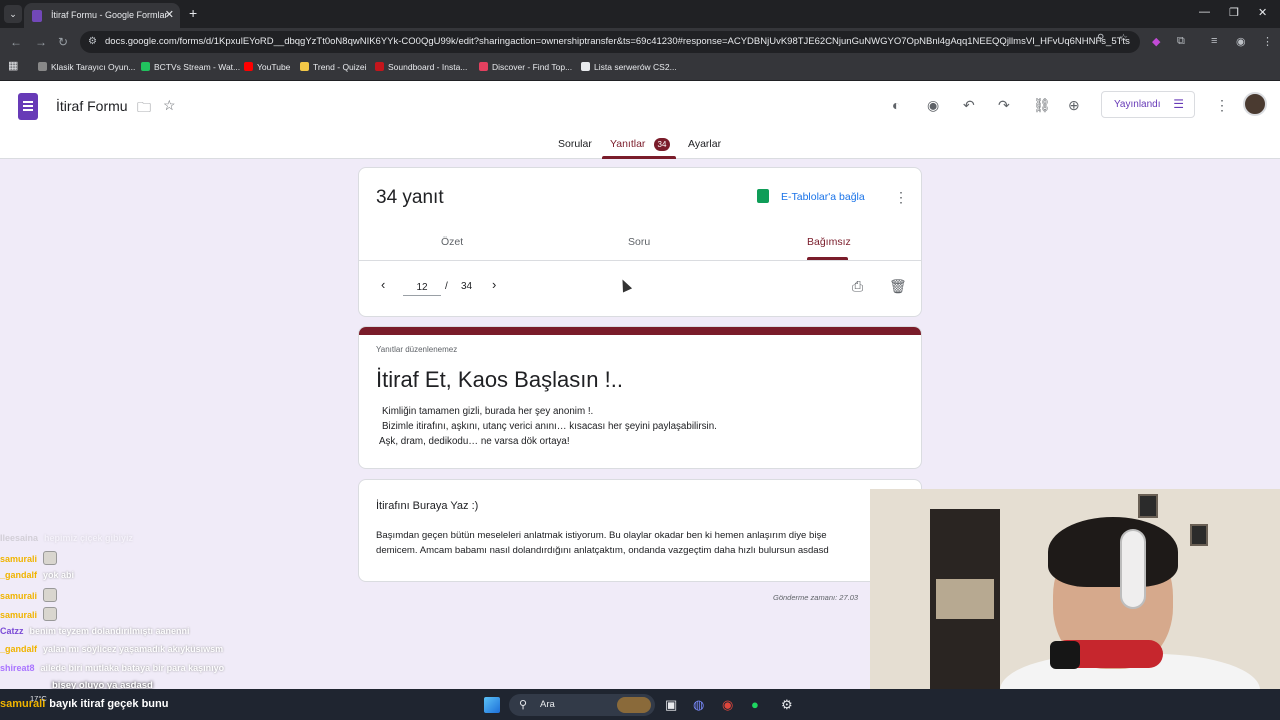 This screenshot has width=1280, height=720. I want to click on bookmark-item: Trend - Quizei, so click(333, 67).